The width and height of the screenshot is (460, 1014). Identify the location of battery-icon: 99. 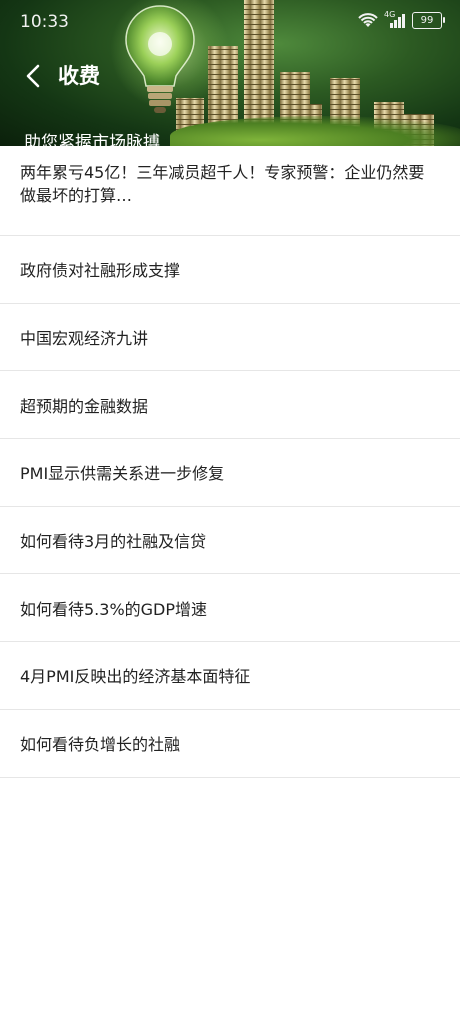
(428, 20).